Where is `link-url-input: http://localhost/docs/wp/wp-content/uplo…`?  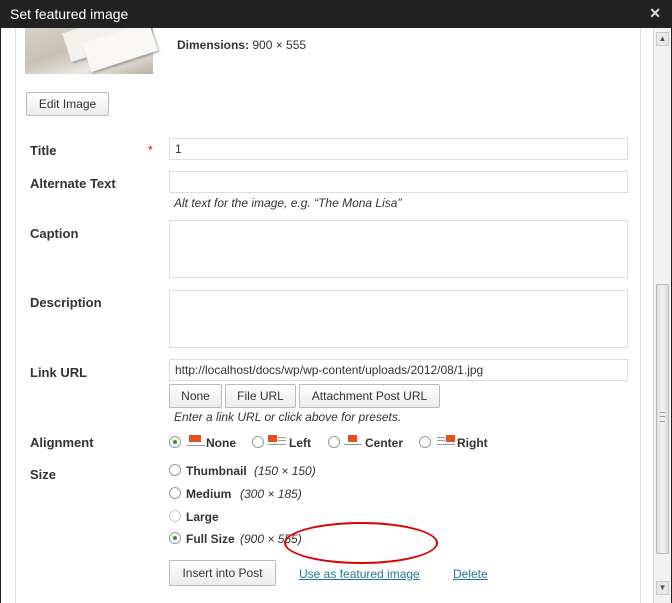
link-url-input: http://localhost/docs/wp/wp-content/uplo… is located at coordinates (398, 370).